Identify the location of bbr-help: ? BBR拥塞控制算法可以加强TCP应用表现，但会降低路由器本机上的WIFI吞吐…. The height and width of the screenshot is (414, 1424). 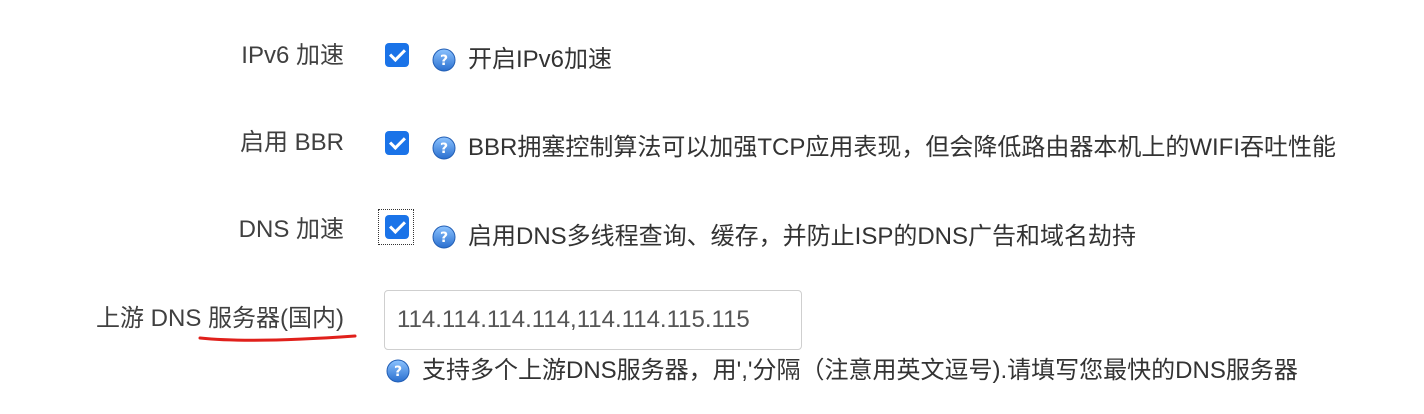
(884, 148).